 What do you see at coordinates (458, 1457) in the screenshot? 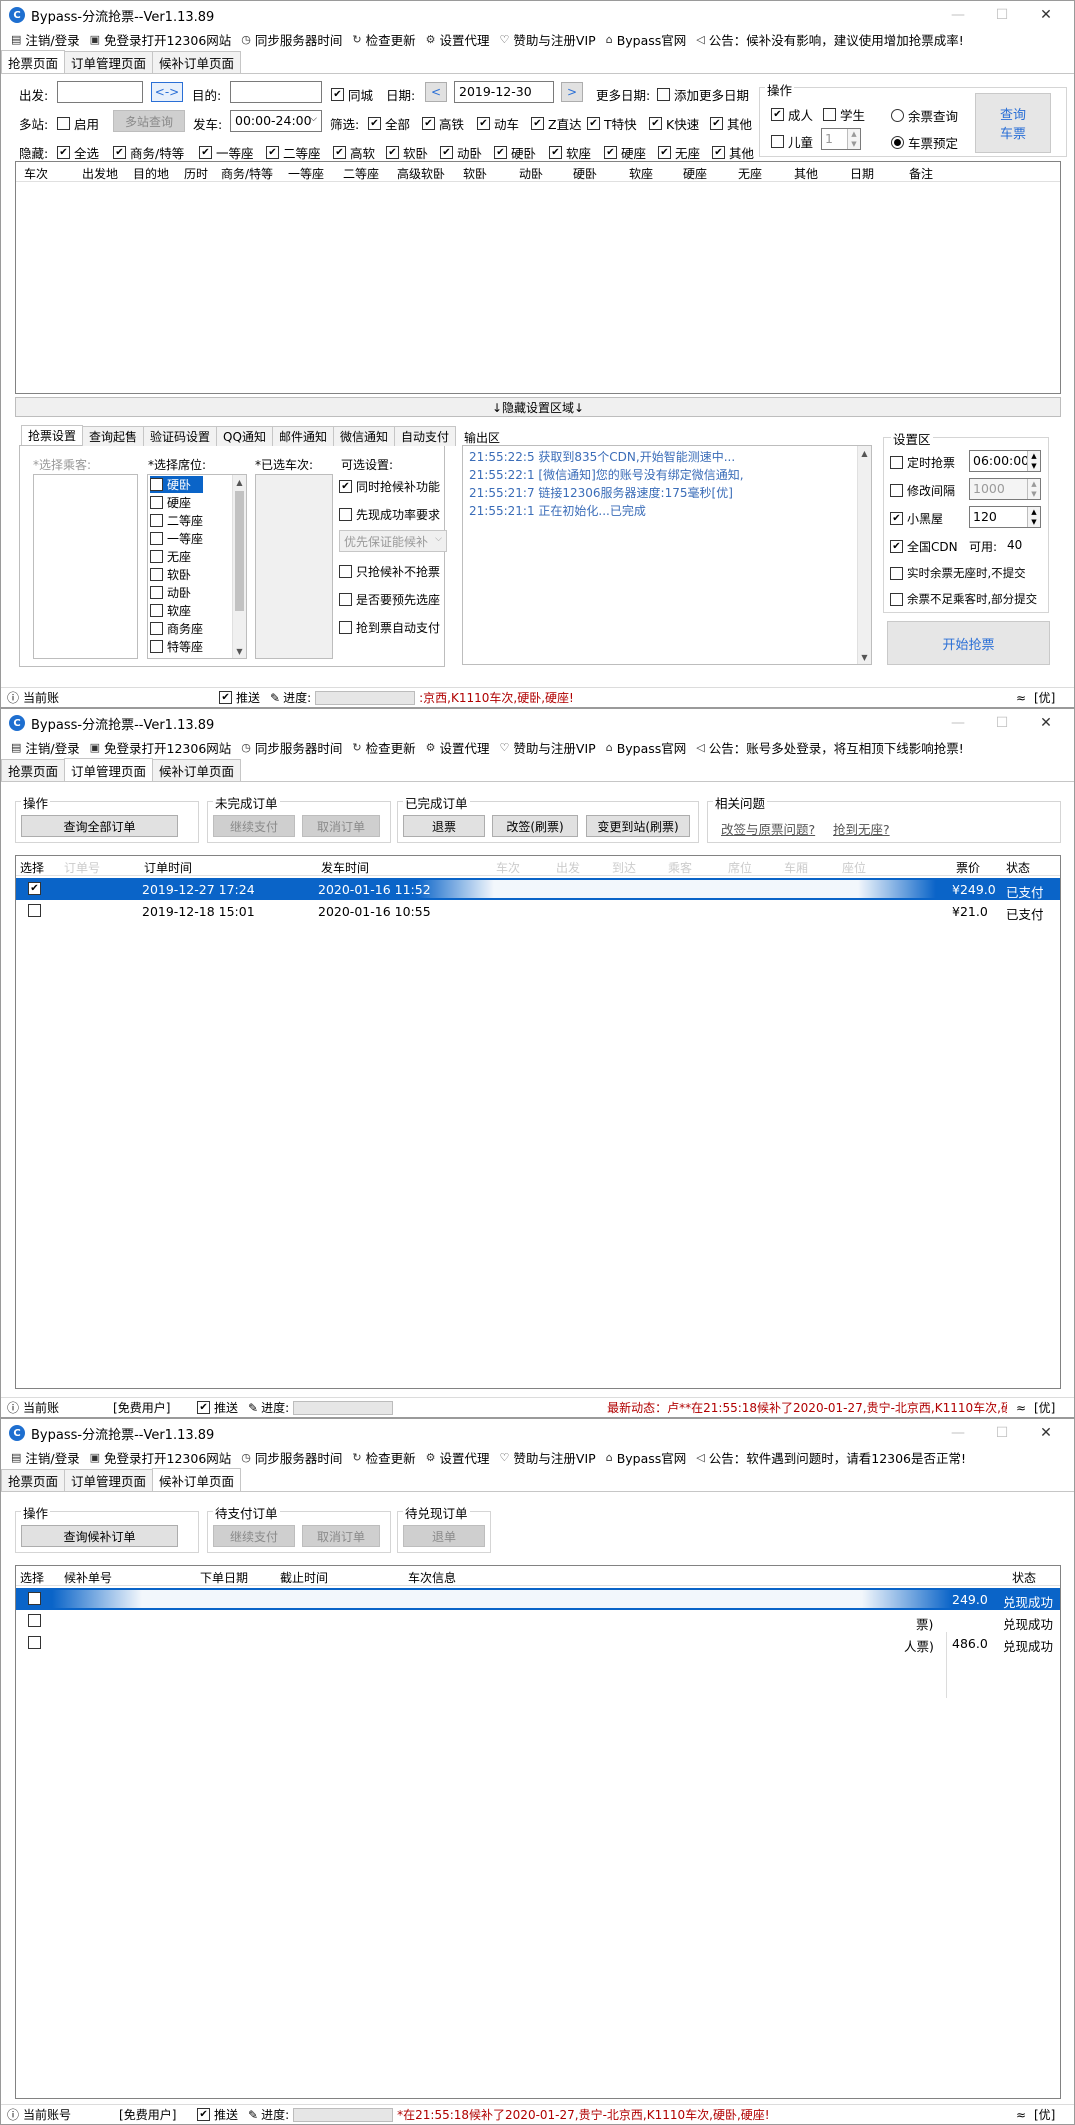
I see `menu-proxy: ⚙ 设置代理` at bounding box center [458, 1457].